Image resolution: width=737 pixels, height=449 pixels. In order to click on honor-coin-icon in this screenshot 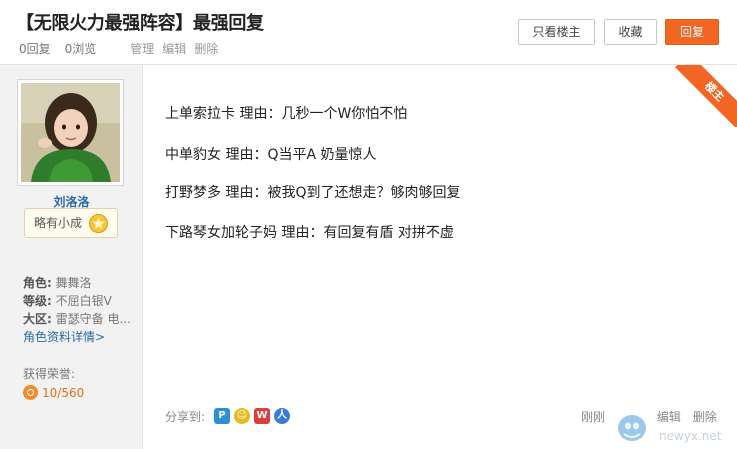, I will do `click(30, 392)`.